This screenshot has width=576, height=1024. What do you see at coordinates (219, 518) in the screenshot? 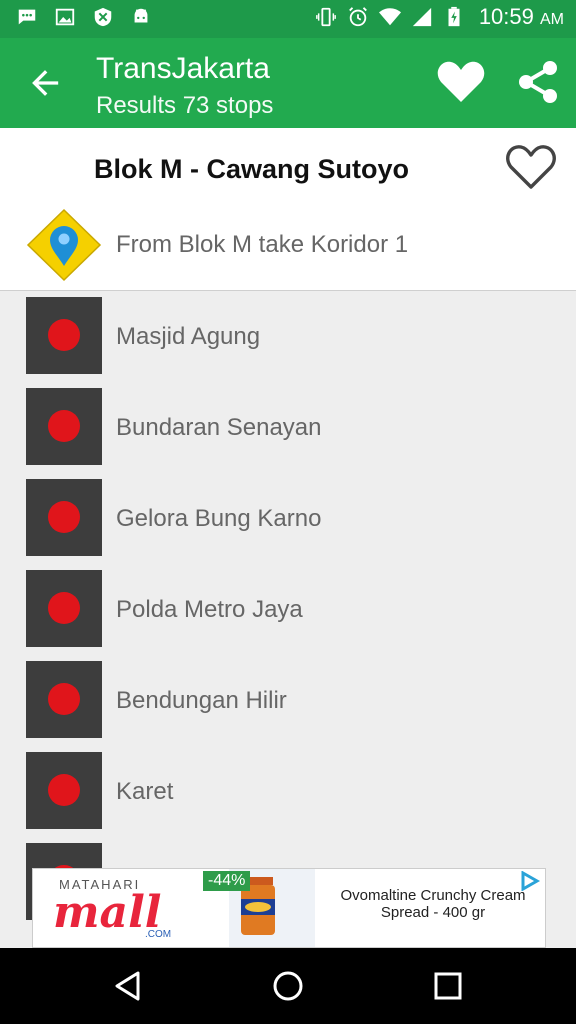
I see `stop-name: Gelora Bung Karno` at bounding box center [219, 518].